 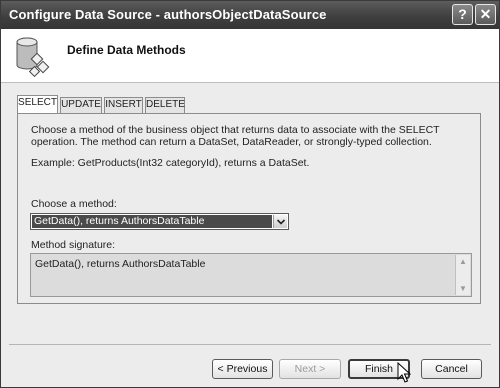 I want to click on method-dropdown: GetData(), returns AuthorsDataTable, so click(x=159, y=221).